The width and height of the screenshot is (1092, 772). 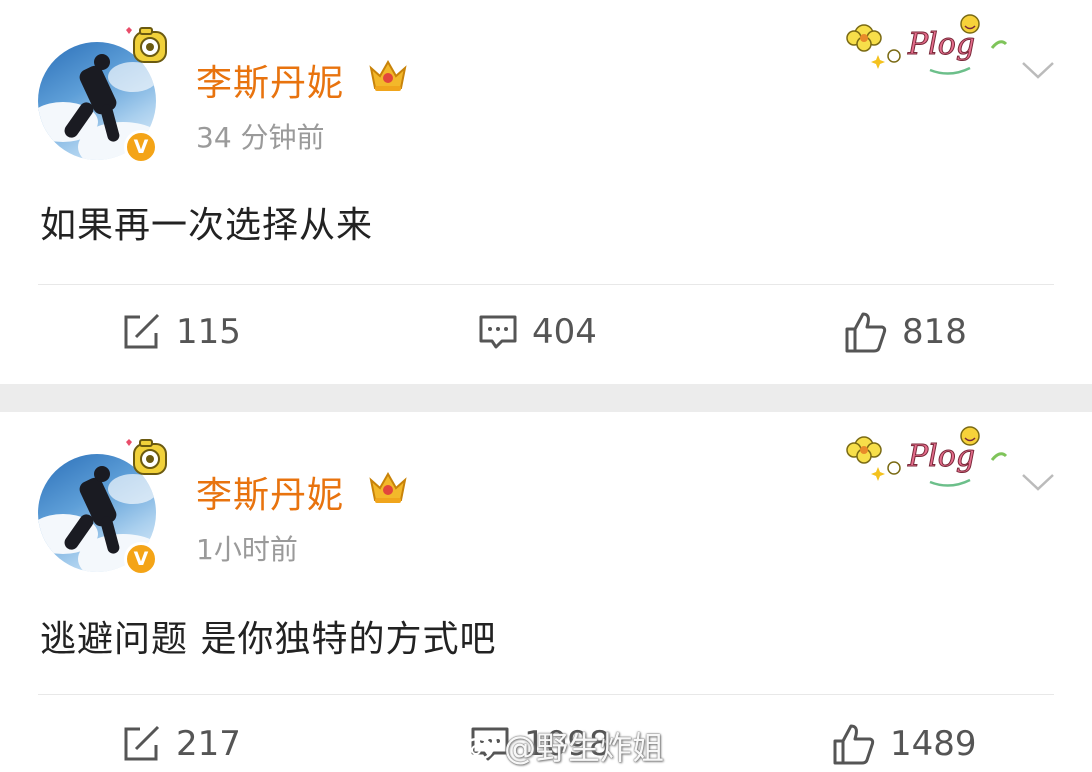 What do you see at coordinates (584, 748) in the screenshot?
I see `watermark-text: @野生炸姐` at bounding box center [584, 748].